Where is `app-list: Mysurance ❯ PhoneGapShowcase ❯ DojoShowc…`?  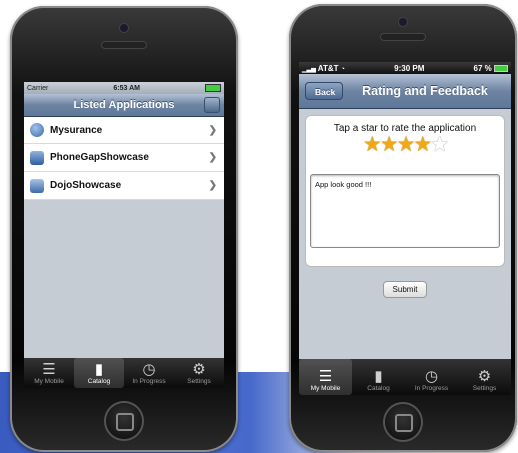
app-list: Mysurance ❯ PhoneGapShowcase ❯ DojoShowc… is located at coordinates (124, 158).